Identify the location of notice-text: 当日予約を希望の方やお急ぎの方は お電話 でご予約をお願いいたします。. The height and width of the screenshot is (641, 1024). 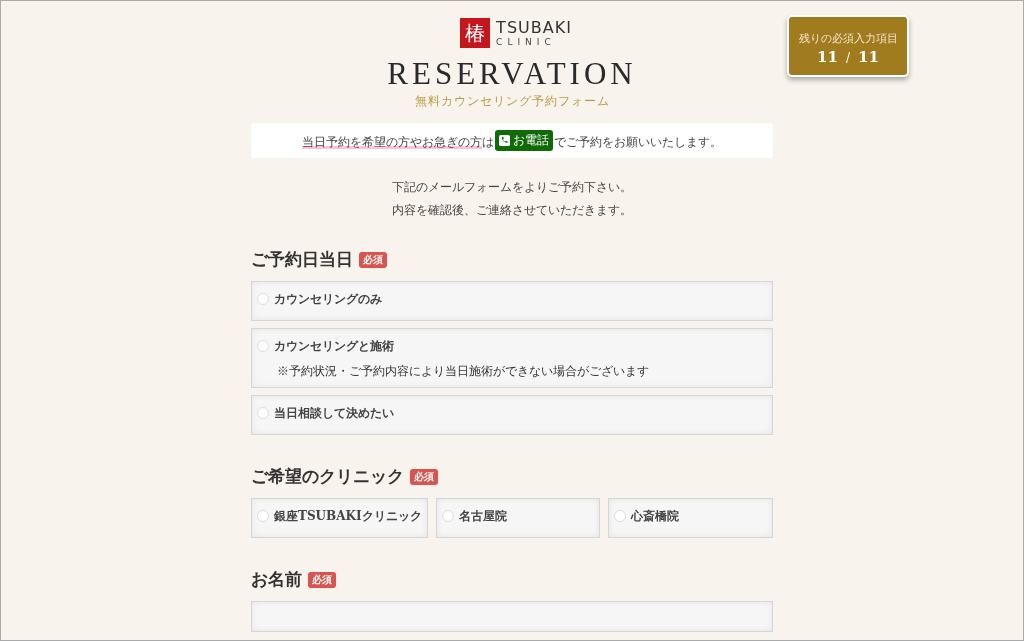
(512, 140).